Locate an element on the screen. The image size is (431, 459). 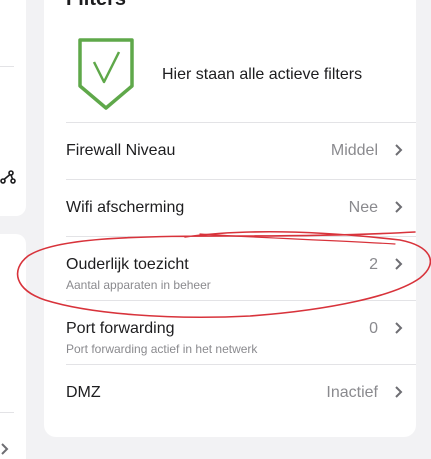
row-label: DMZ is located at coordinates (83, 392).